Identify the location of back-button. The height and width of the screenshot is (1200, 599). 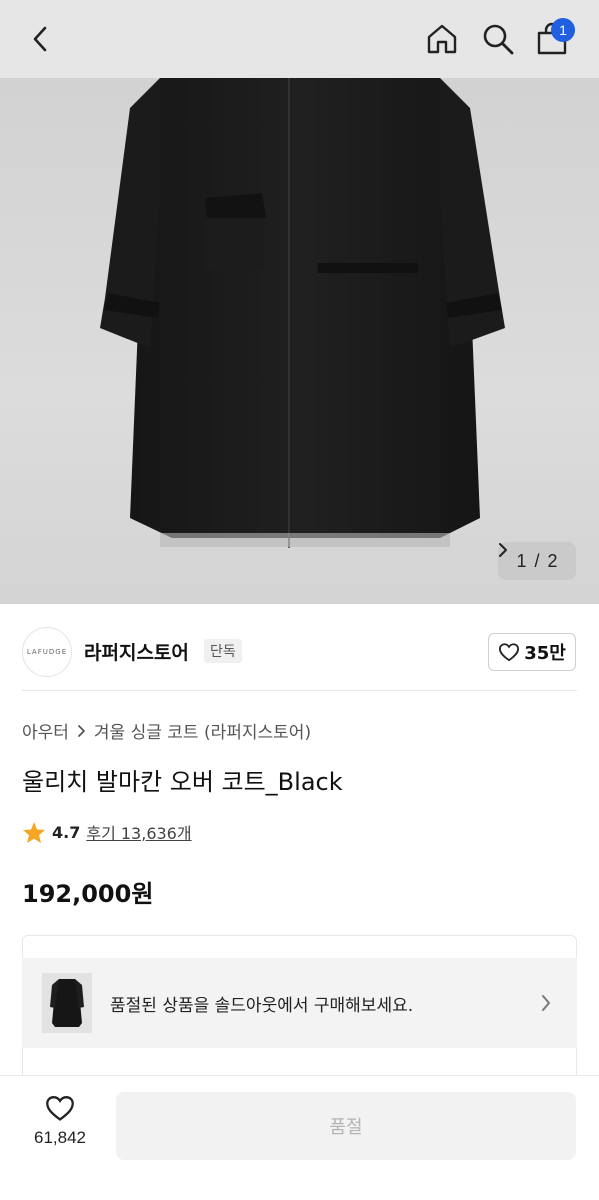
(40, 39).